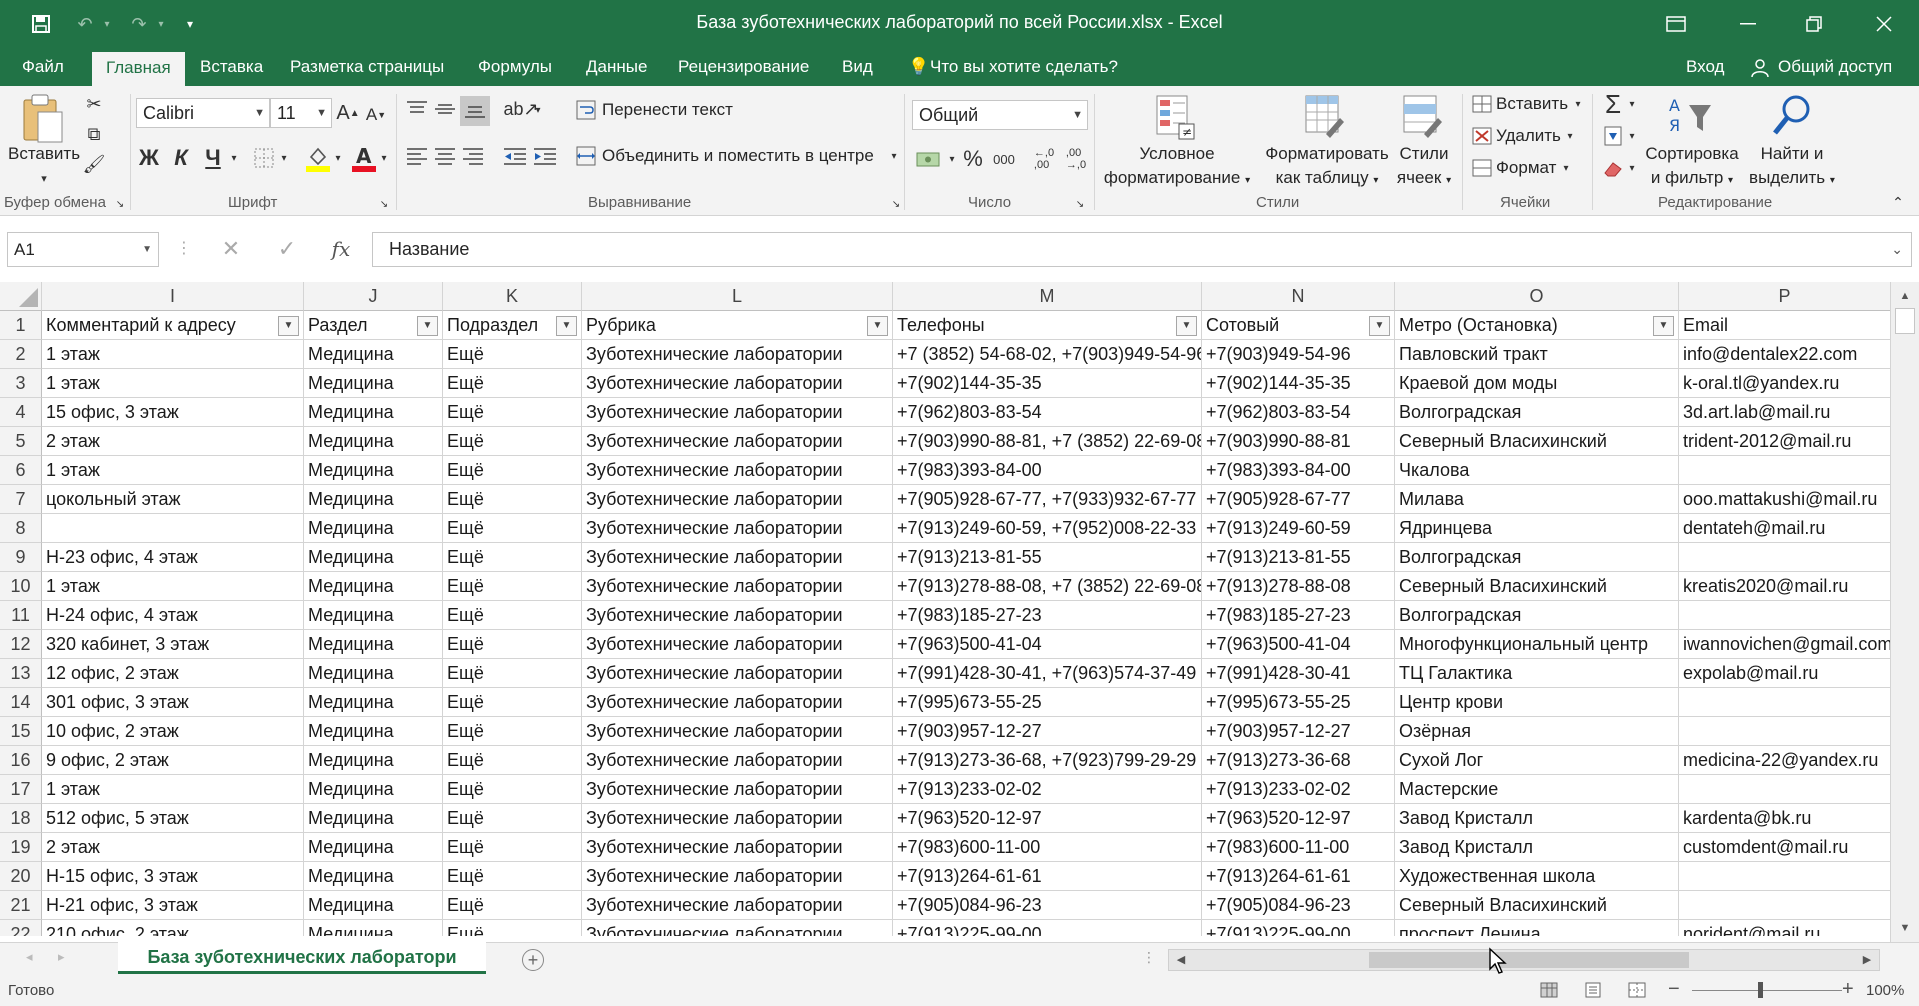 This screenshot has height=1006, width=1919. What do you see at coordinates (1784, 644) in the screenshot?
I see `table-cell: iwannovichen@gmail.com` at bounding box center [1784, 644].